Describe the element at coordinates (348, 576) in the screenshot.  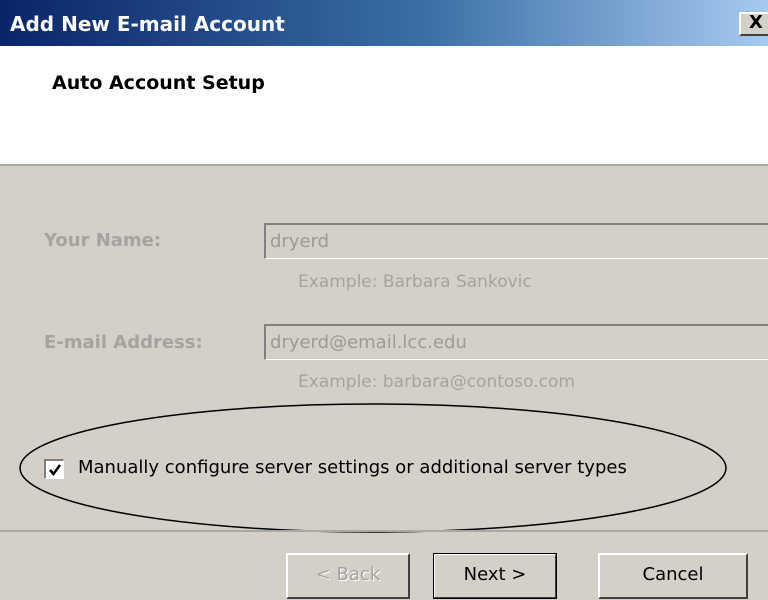
I see `back-button: < Back` at that location.